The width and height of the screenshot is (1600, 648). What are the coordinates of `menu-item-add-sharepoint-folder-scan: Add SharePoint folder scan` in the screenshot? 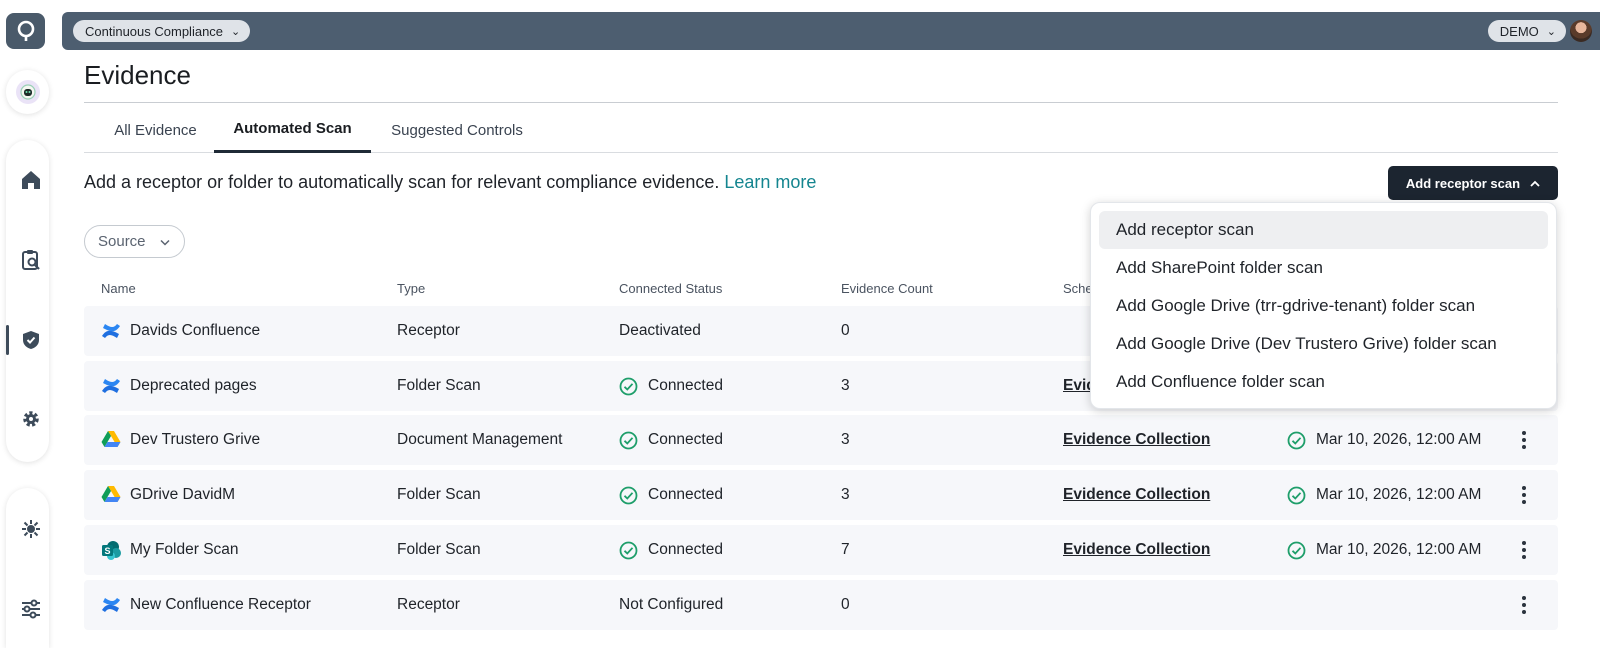 It's located at (1323, 268).